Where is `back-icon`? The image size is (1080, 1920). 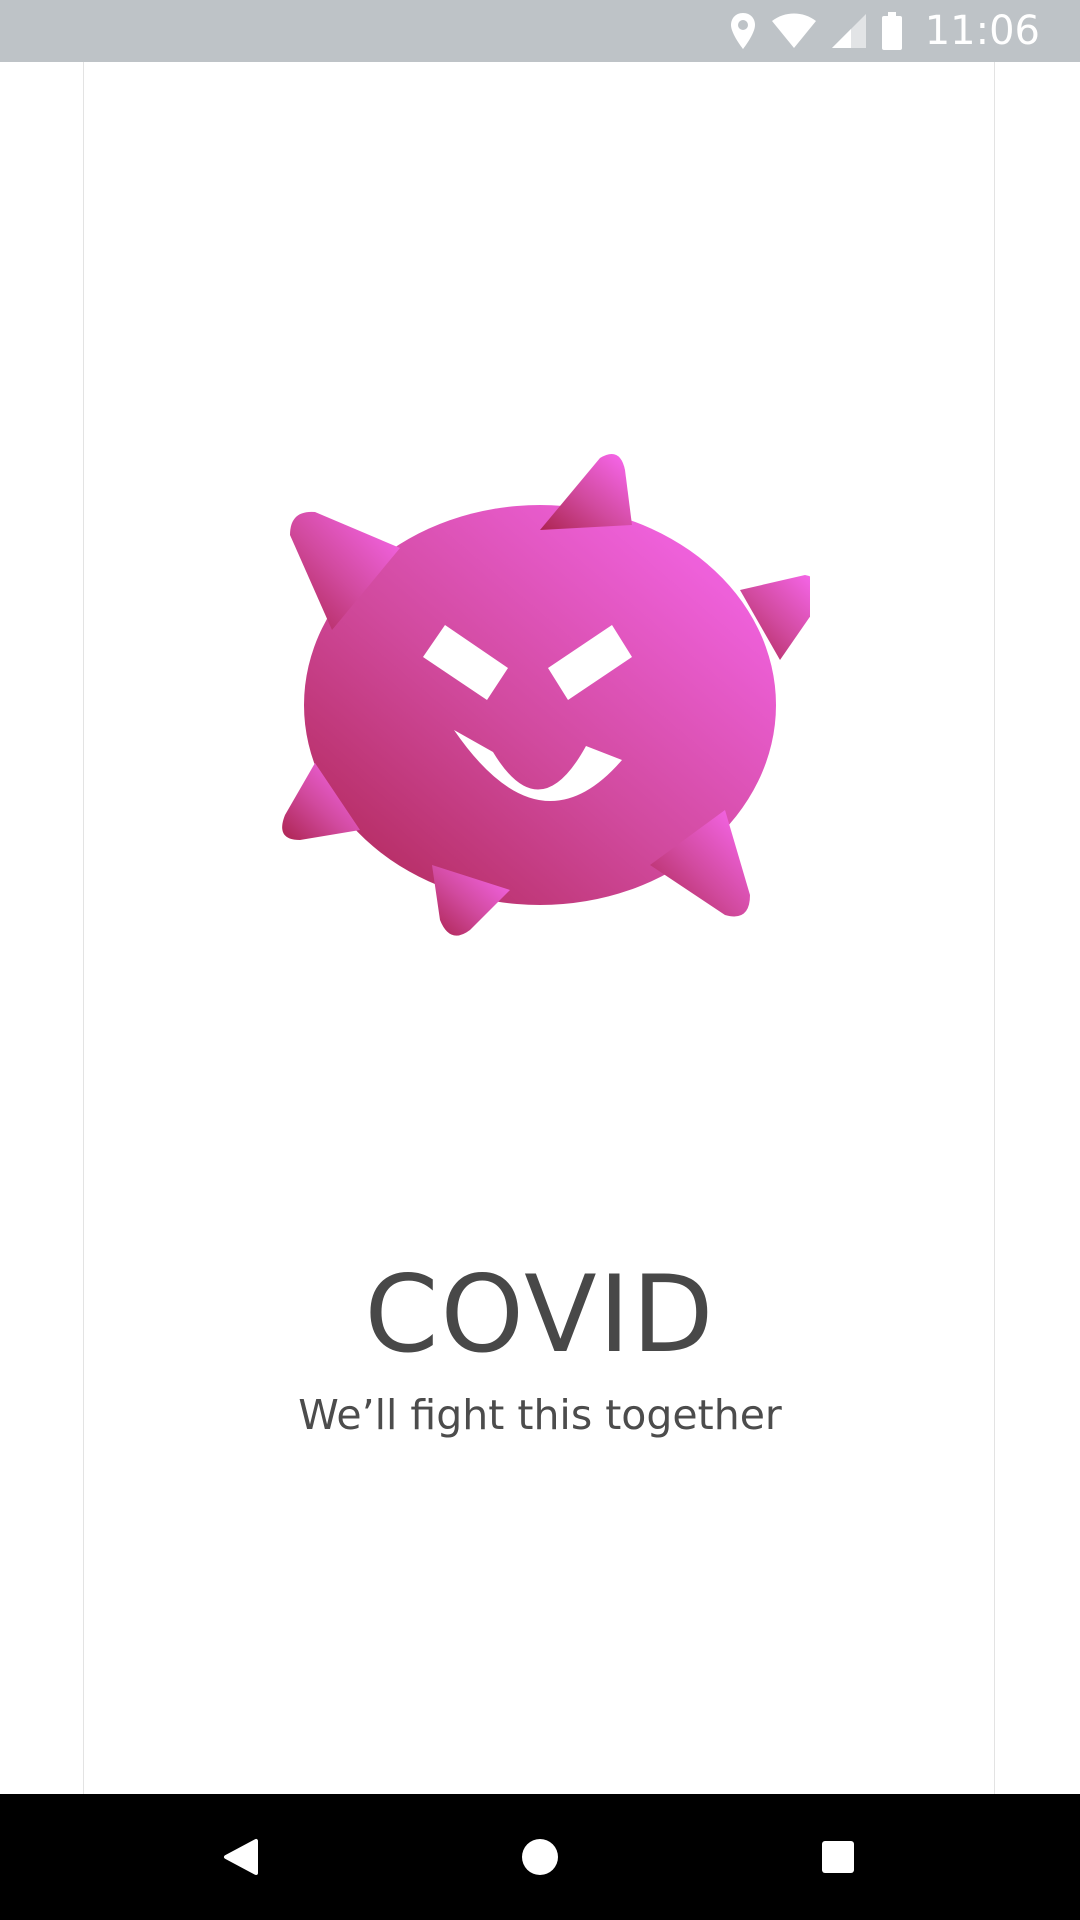
back-icon is located at coordinates (241, 1857).